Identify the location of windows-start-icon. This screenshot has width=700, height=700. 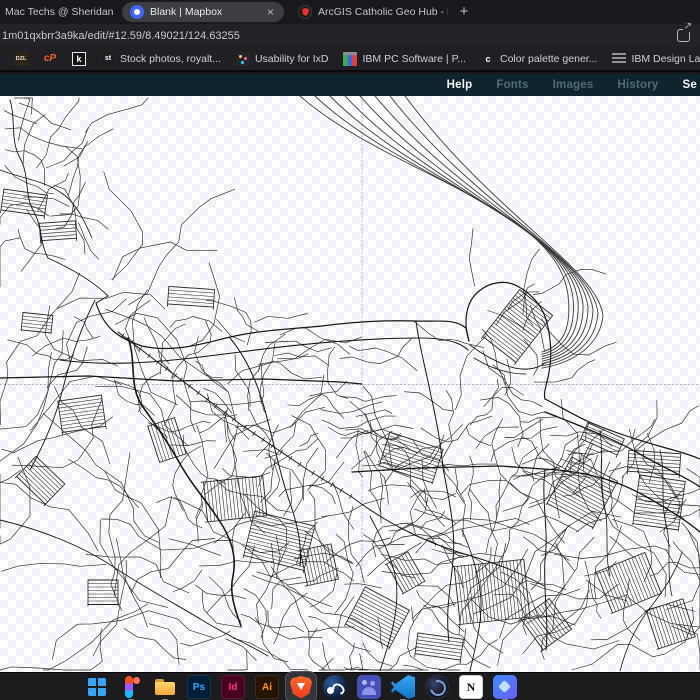
(97, 687).